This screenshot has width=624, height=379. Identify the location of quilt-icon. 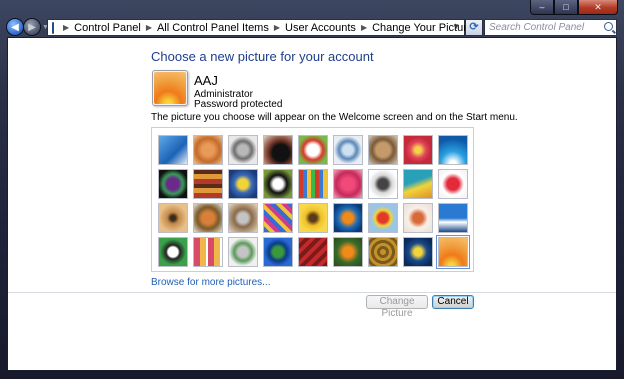
(208, 252).